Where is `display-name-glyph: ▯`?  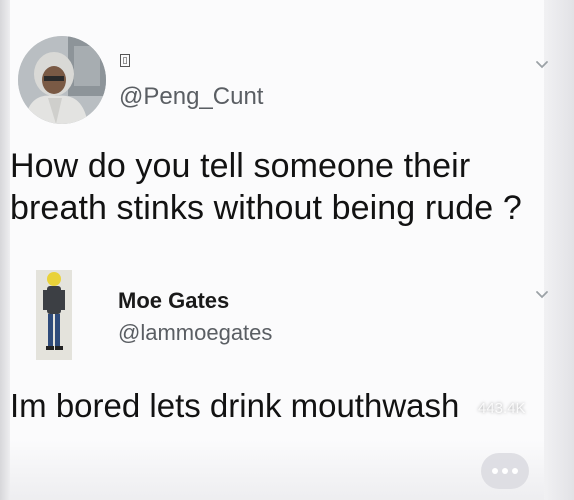
display-name-glyph: ▯ is located at coordinates (125, 60).